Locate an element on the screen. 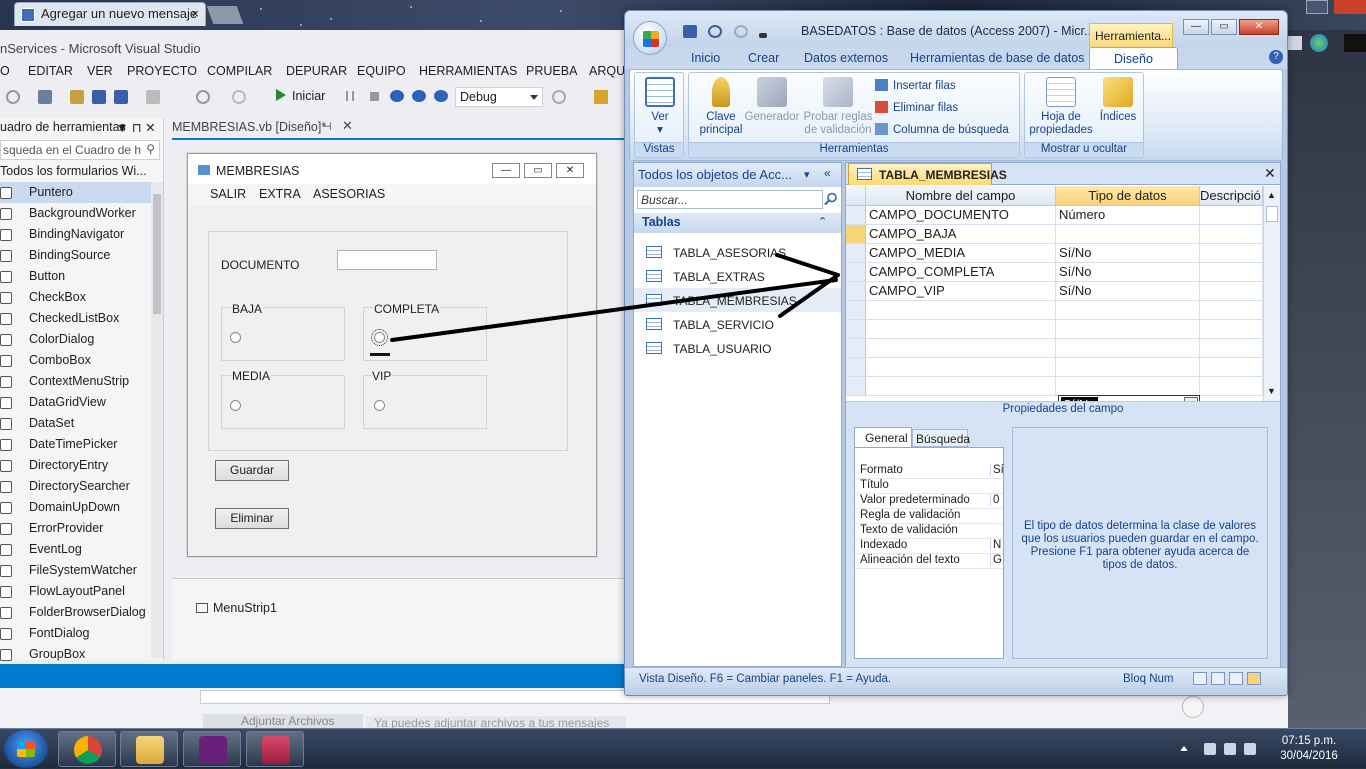 Image resolution: width=1366 pixels, height=769 pixels. scroll-down-icon: ▼ is located at coordinates (1271, 391).